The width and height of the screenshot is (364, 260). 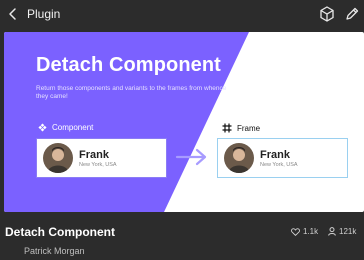 What do you see at coordinates (295, 231) in the screenshot?
I see `heart-icon` at bounding box center [295, 231].